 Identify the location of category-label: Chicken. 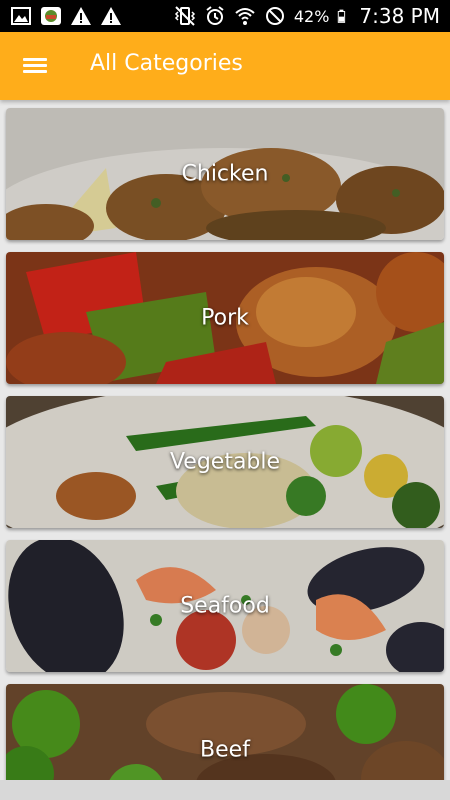
(225, 174).